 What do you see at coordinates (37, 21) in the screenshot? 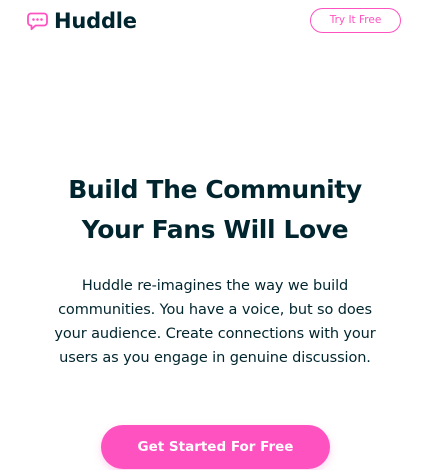
I see `chat-bubble-icon` at bounding box center [37, 21].